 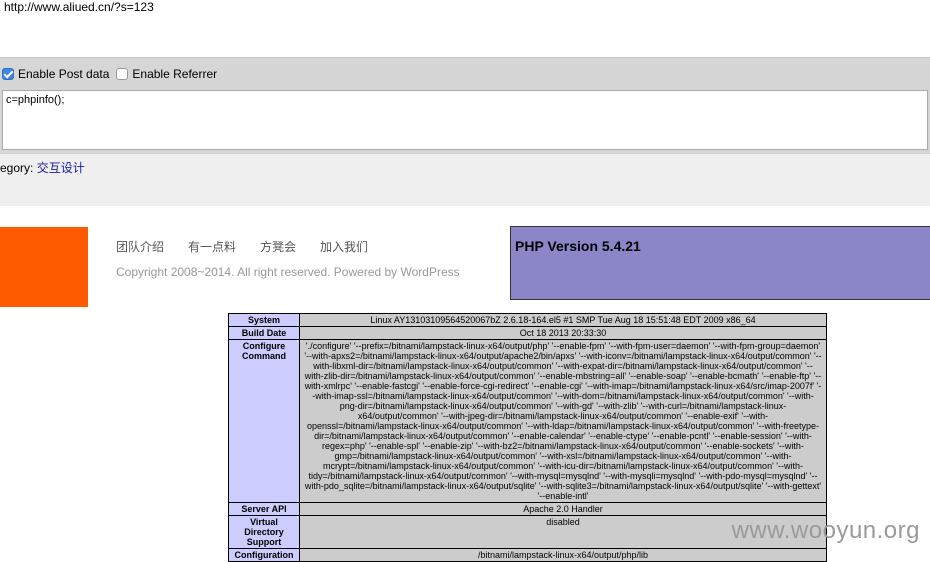 What do you see at coordinates (264, 509) in the screenshot?
I see `row-key: Server API` at bounding box center [264, 509].